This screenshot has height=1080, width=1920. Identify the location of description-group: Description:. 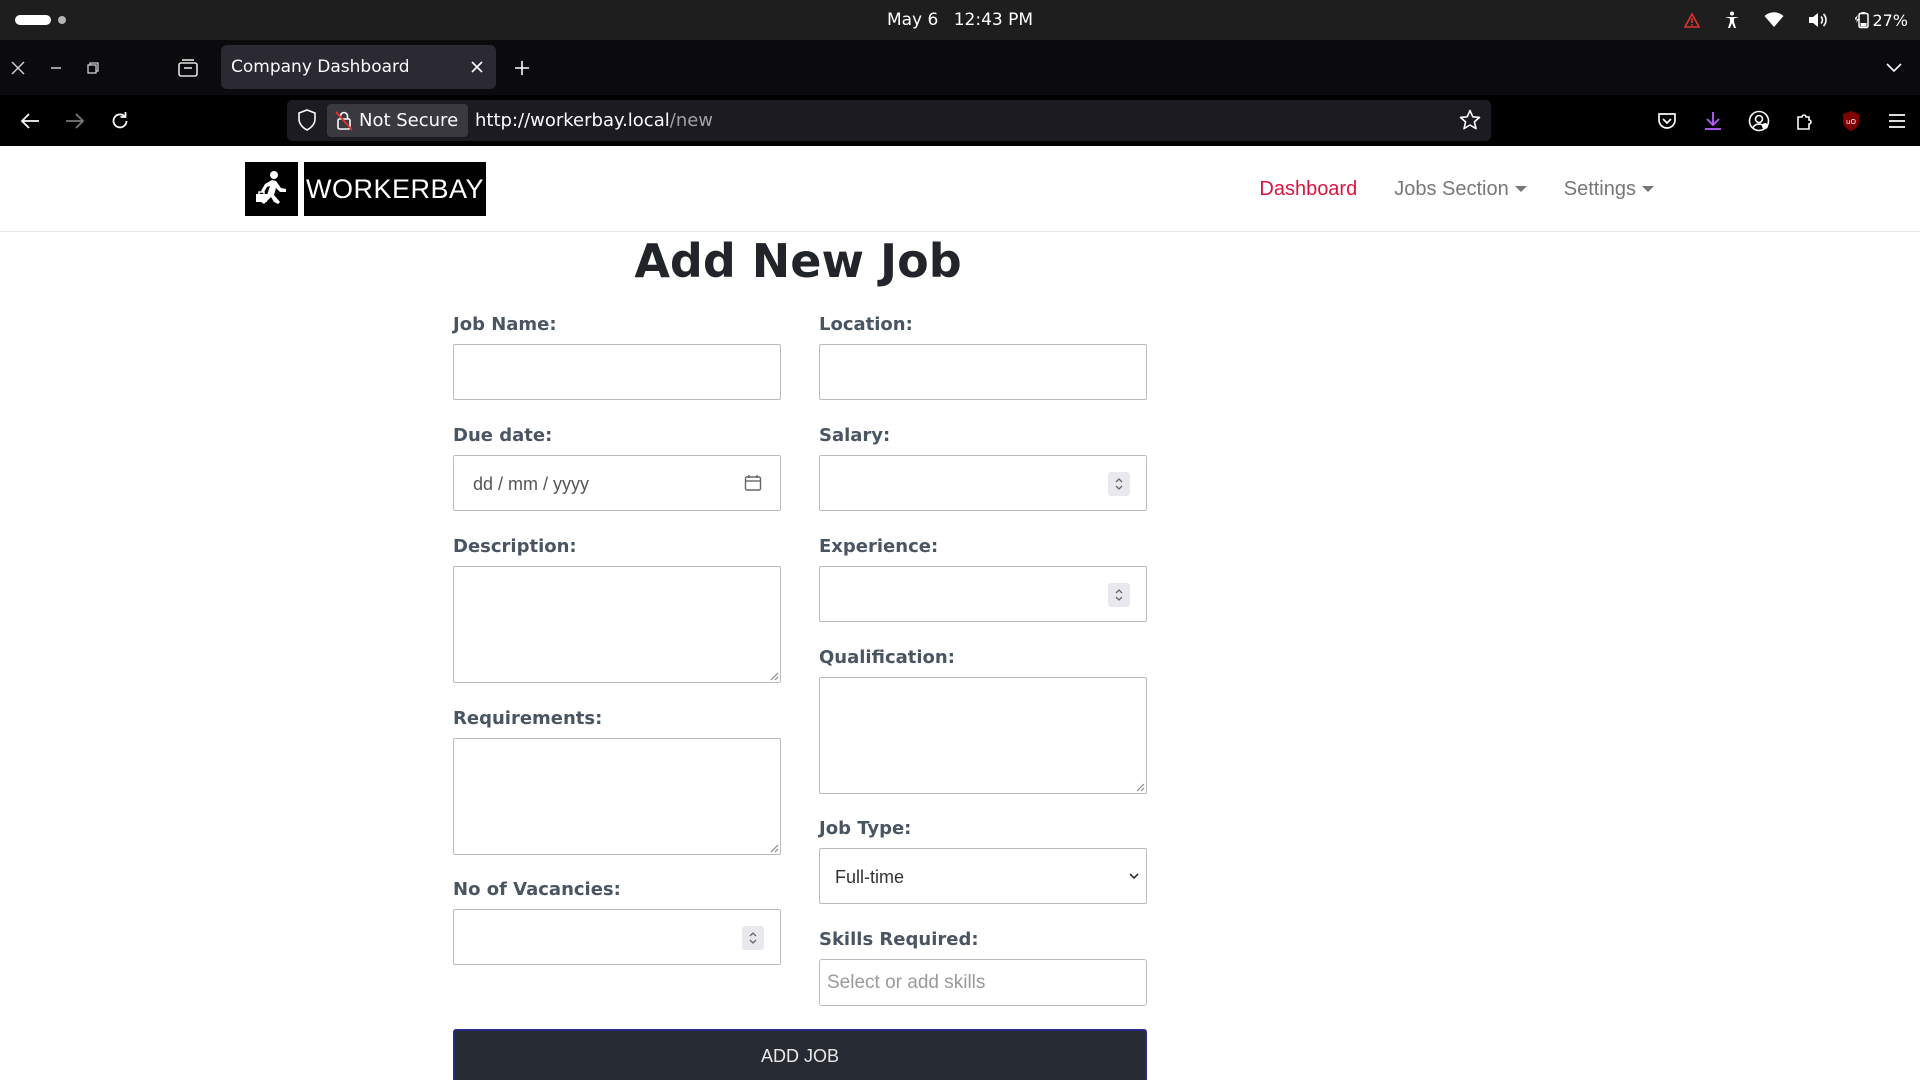
(617, 609).